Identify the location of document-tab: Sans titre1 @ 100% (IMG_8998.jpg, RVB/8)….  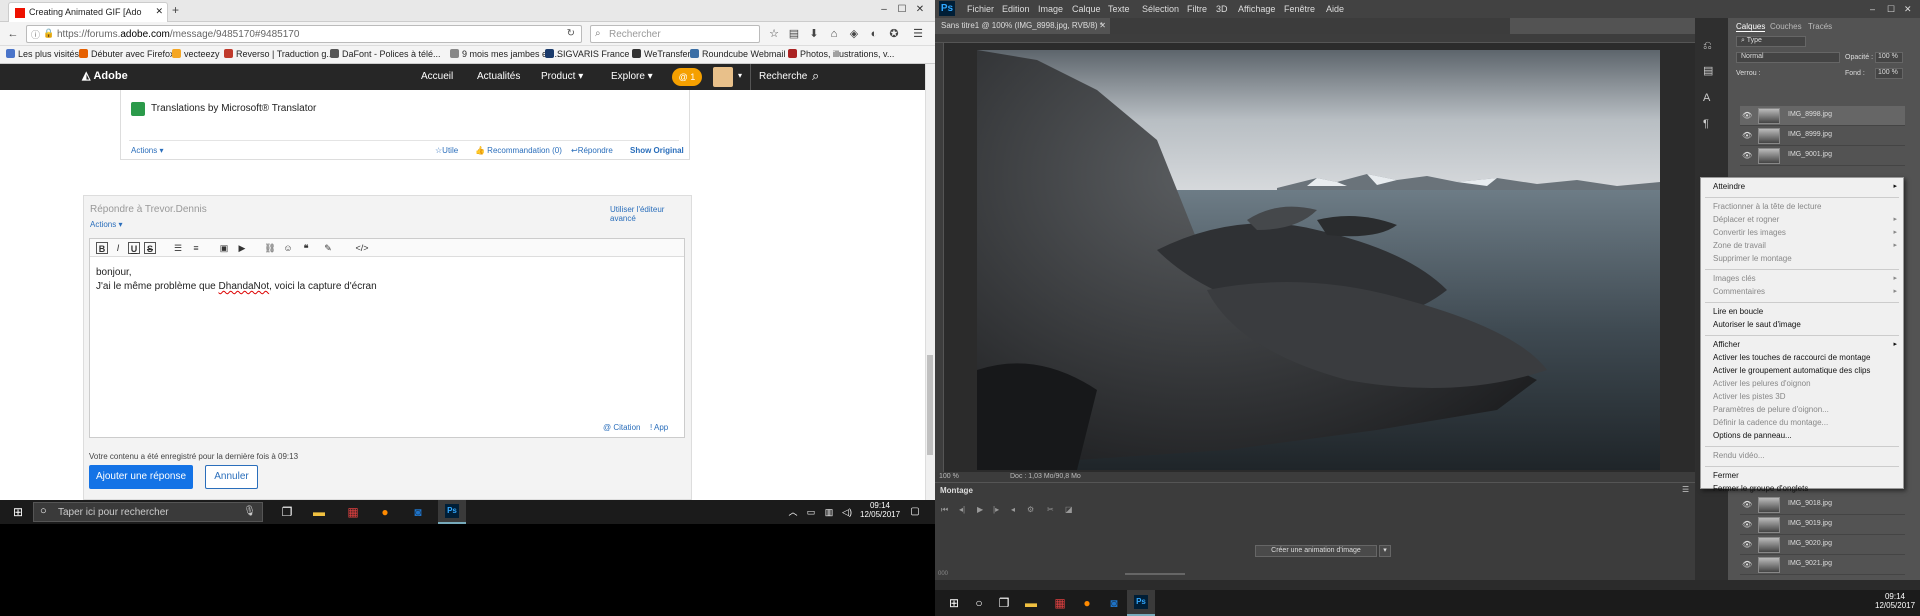
(1022, 26).